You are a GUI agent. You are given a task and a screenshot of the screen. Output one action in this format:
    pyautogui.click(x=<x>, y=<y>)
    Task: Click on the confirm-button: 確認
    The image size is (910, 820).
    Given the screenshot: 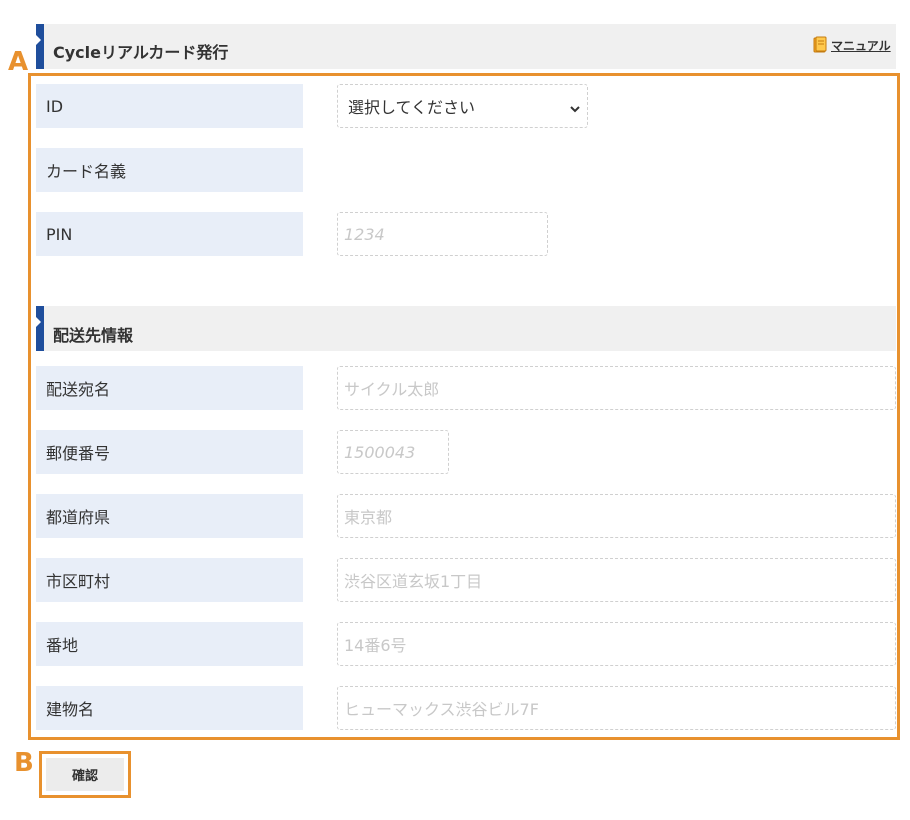 What is the action you would take?
    pyautogui.click(x=85, y=774)
    